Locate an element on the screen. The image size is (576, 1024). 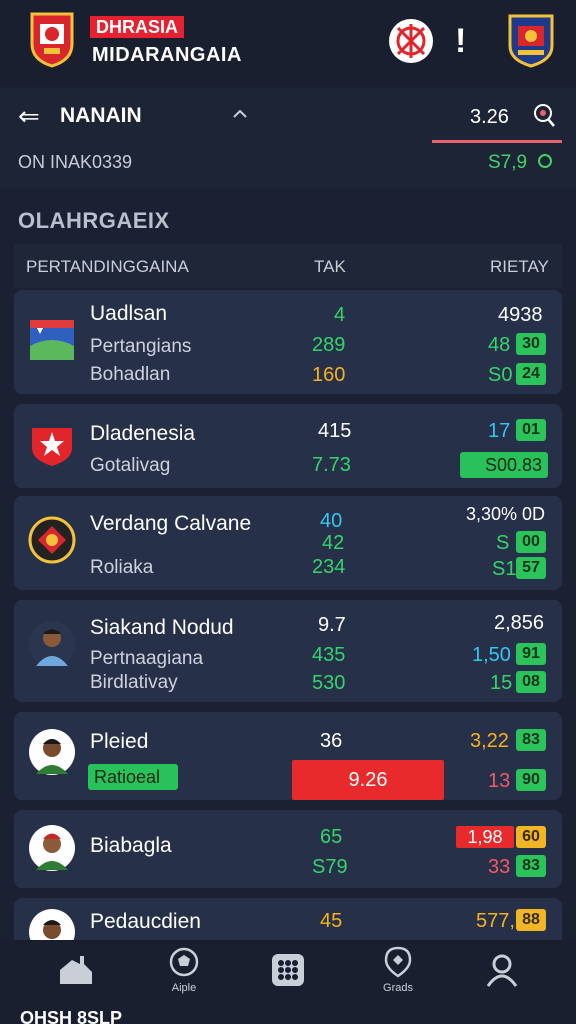
rietay-value: 13 is located at coordinates (499, 781).